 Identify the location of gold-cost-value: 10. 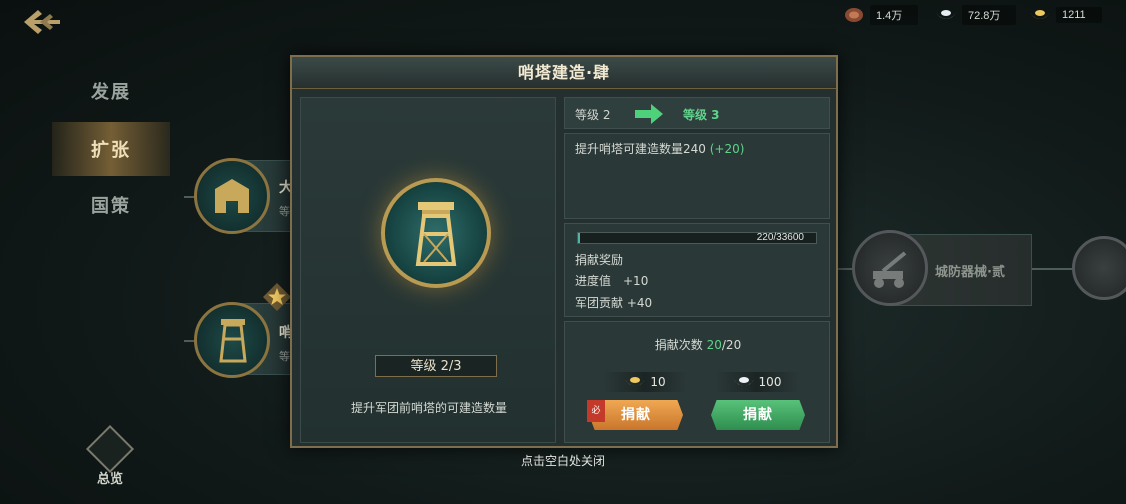
(658, 382).